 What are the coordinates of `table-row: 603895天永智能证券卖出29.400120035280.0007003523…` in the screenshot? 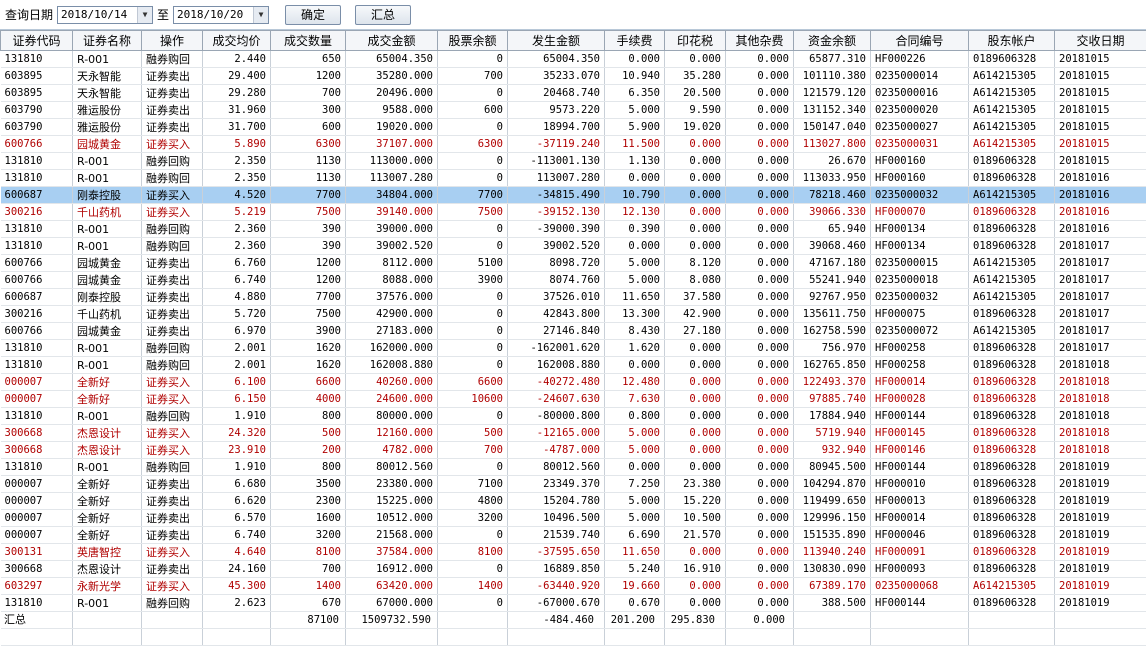 It's located at (573, 76).